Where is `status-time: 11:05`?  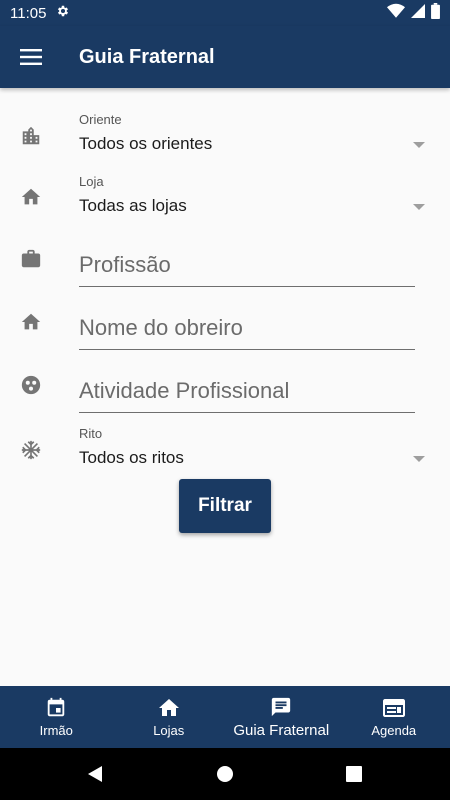 status-time: 11:05 is located at coordinates (28, 13).